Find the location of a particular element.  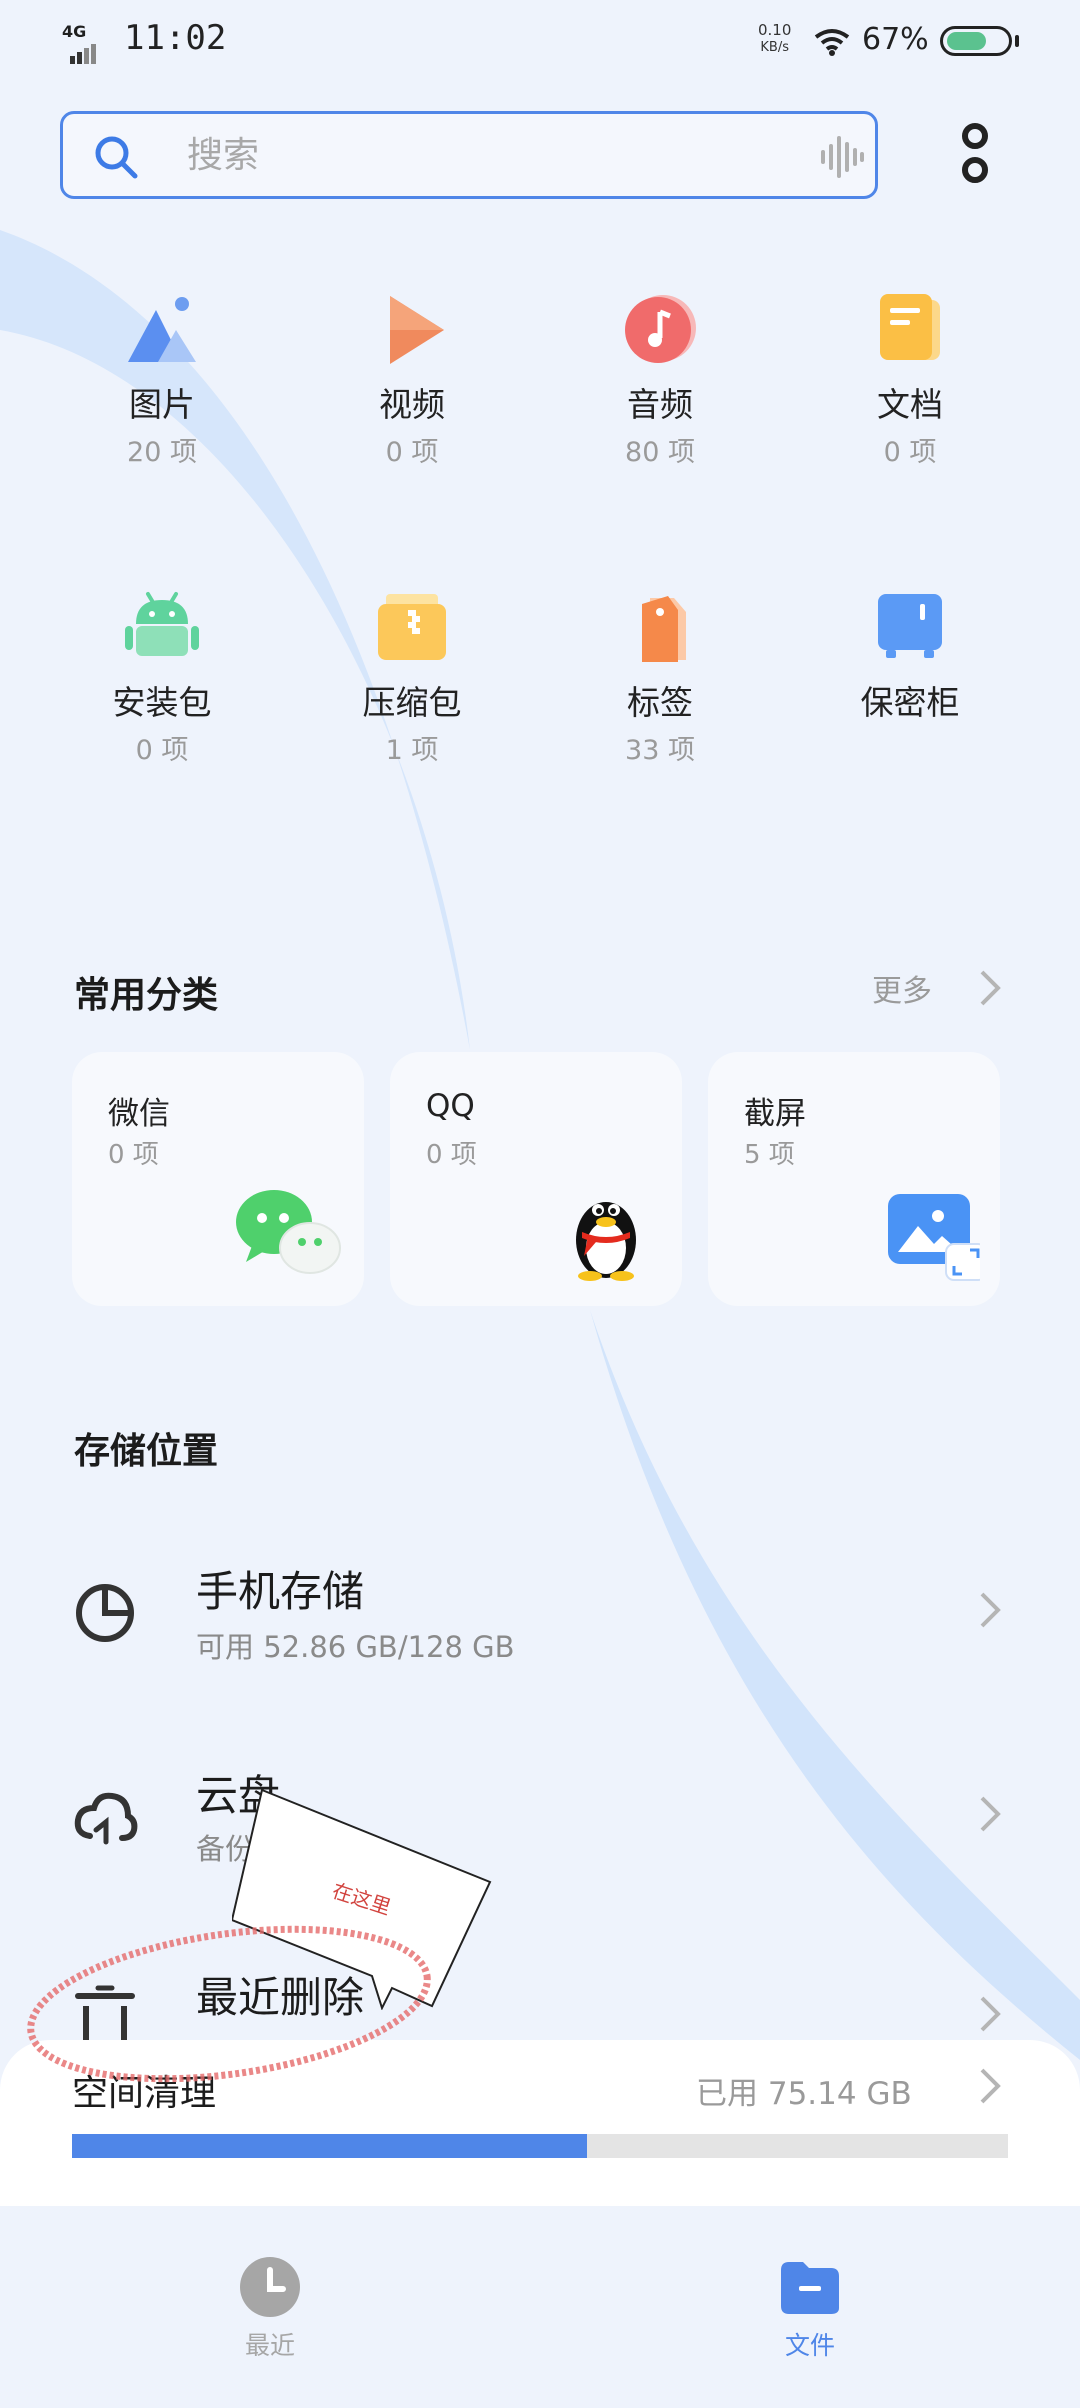

network-speed: 0.10 KB/s is located at coordinates (775, 38).